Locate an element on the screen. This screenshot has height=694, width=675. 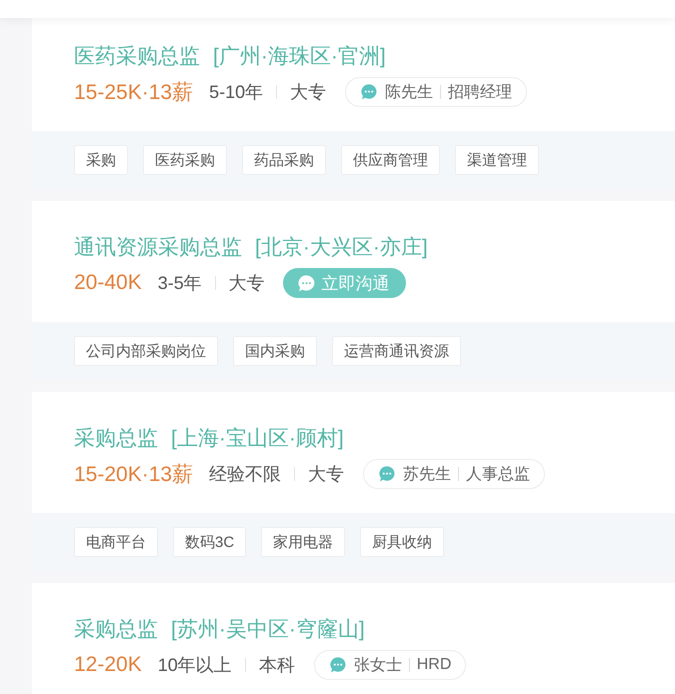
recruiter-pill: 陈先生 招聘经理 is located at coordinates (436, 92).